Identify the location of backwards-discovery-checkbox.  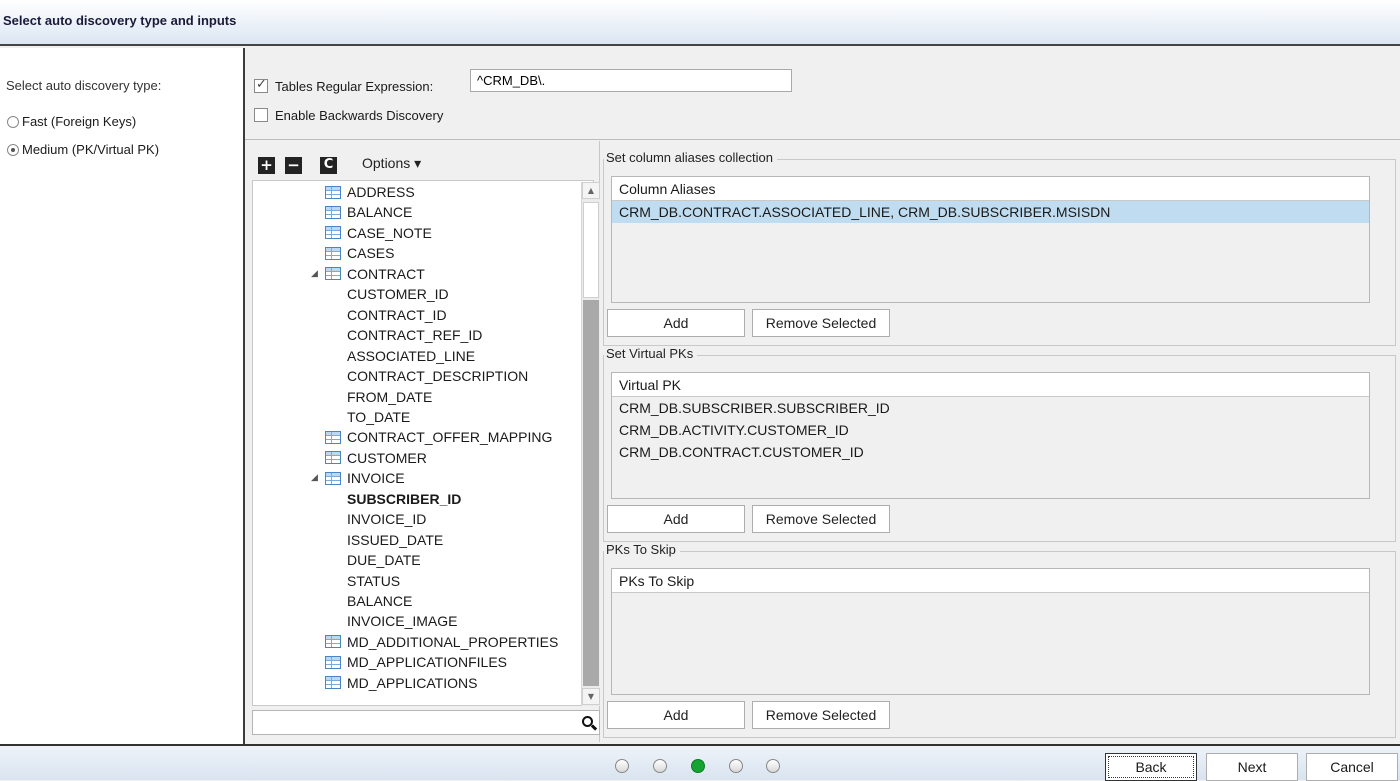
(261, 115).